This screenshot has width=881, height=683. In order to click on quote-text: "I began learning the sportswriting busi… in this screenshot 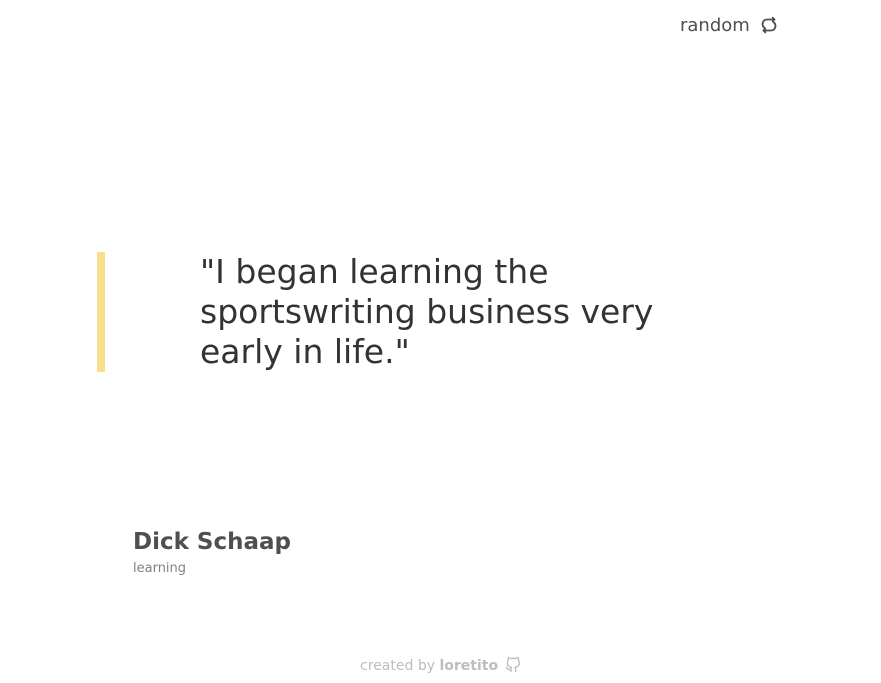, I will do `click(427, 311)`.